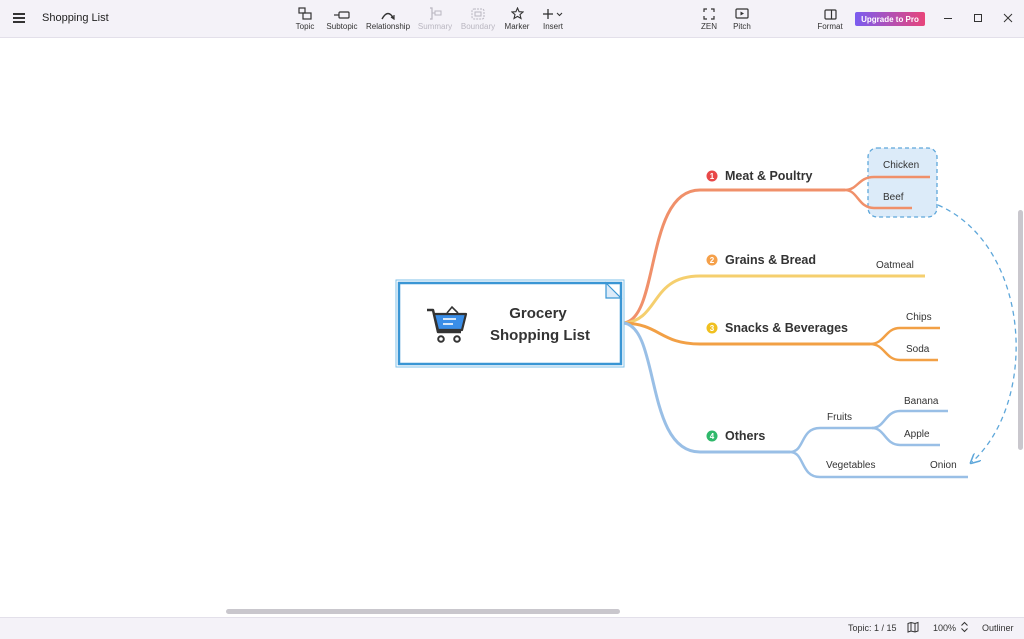 The image size is (1024, 639). What do you see at coordinates (709, 26) in the screenshot?
I see `zen-label: ZEN` at bounding box center [709, 26].